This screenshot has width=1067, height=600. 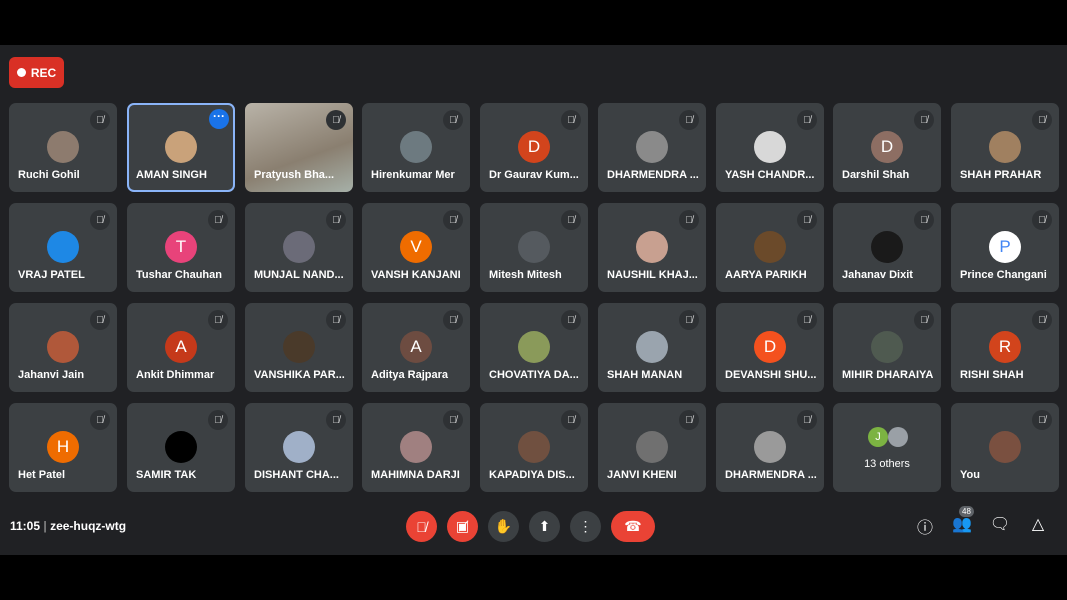 I want to click on participant-name: SAMIR TAK, so click(x=166, y=475).